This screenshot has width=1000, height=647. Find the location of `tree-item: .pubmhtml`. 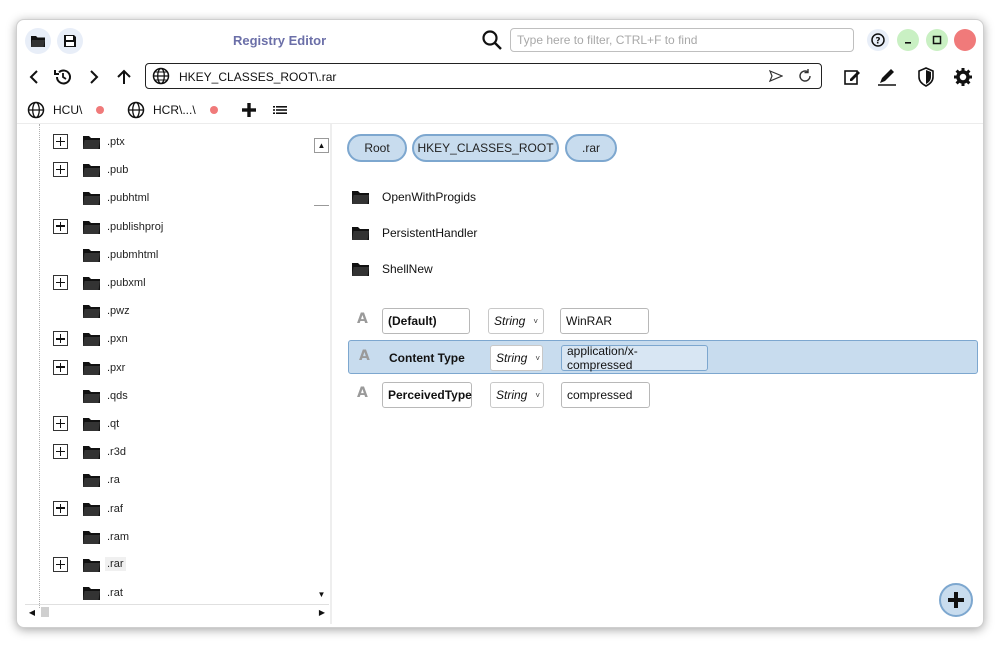

tree-item: .pubmhtml is located at coordinates (183, 255).